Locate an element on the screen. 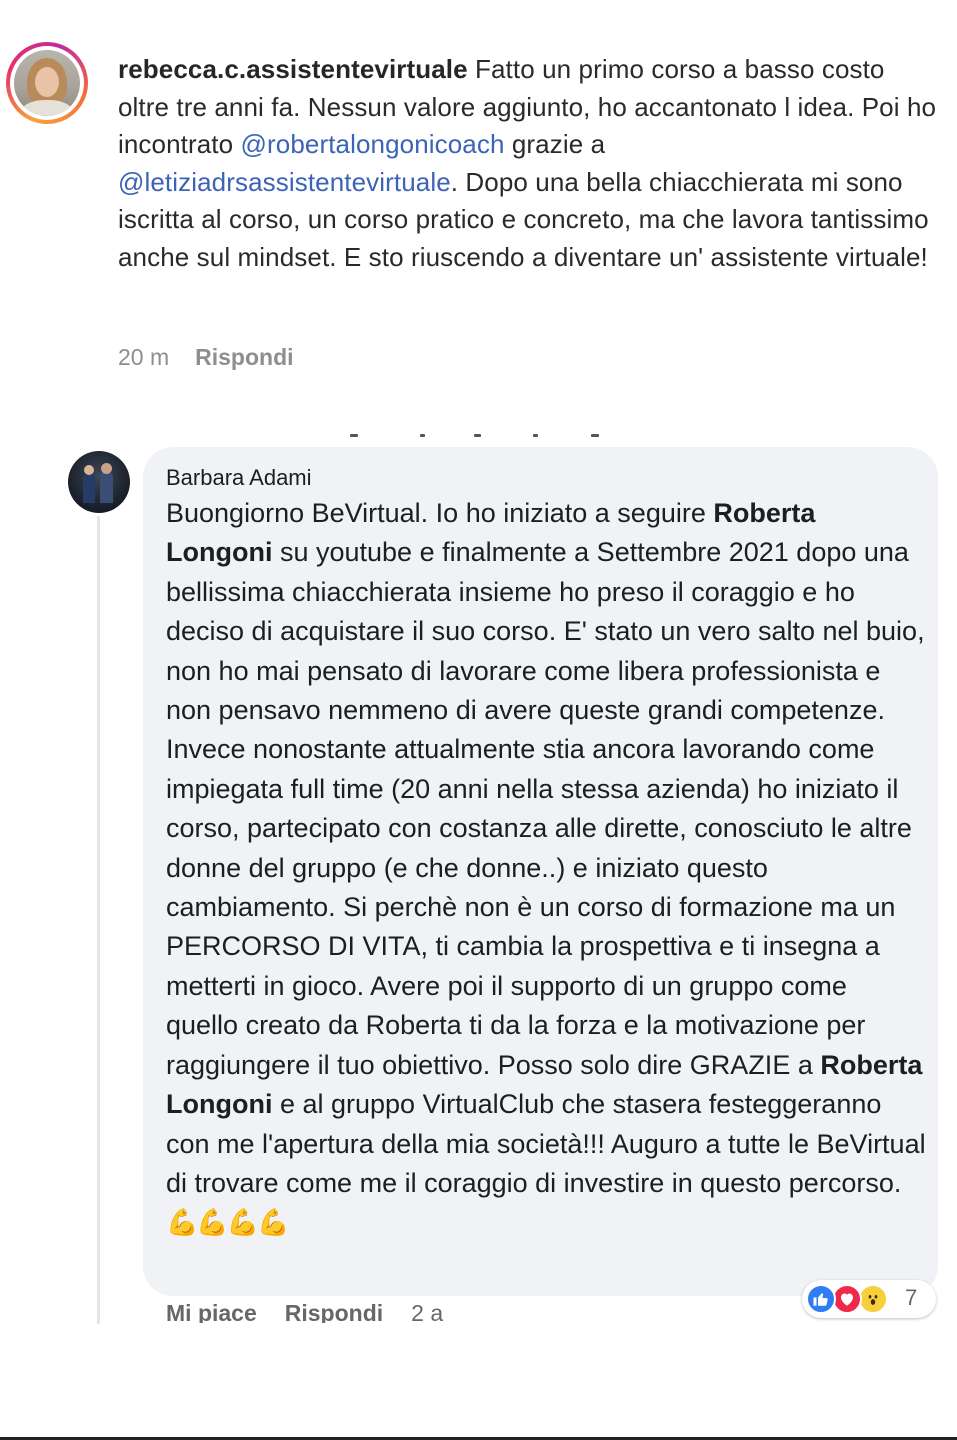 The image size is (957, 1440). story-ring is located at coordinates (47, 83).